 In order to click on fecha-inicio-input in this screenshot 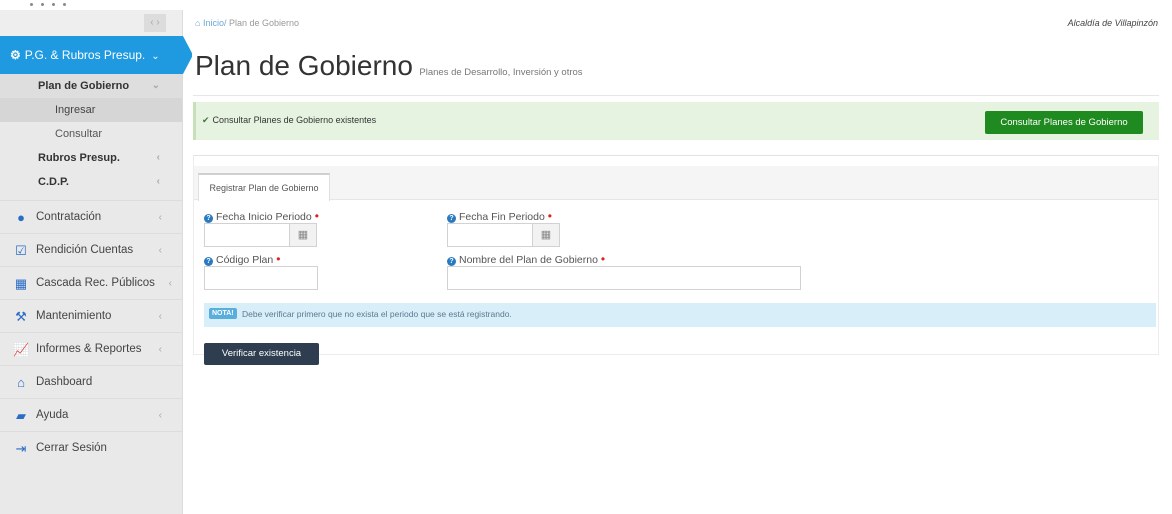, I will do `click(247, 235)`.